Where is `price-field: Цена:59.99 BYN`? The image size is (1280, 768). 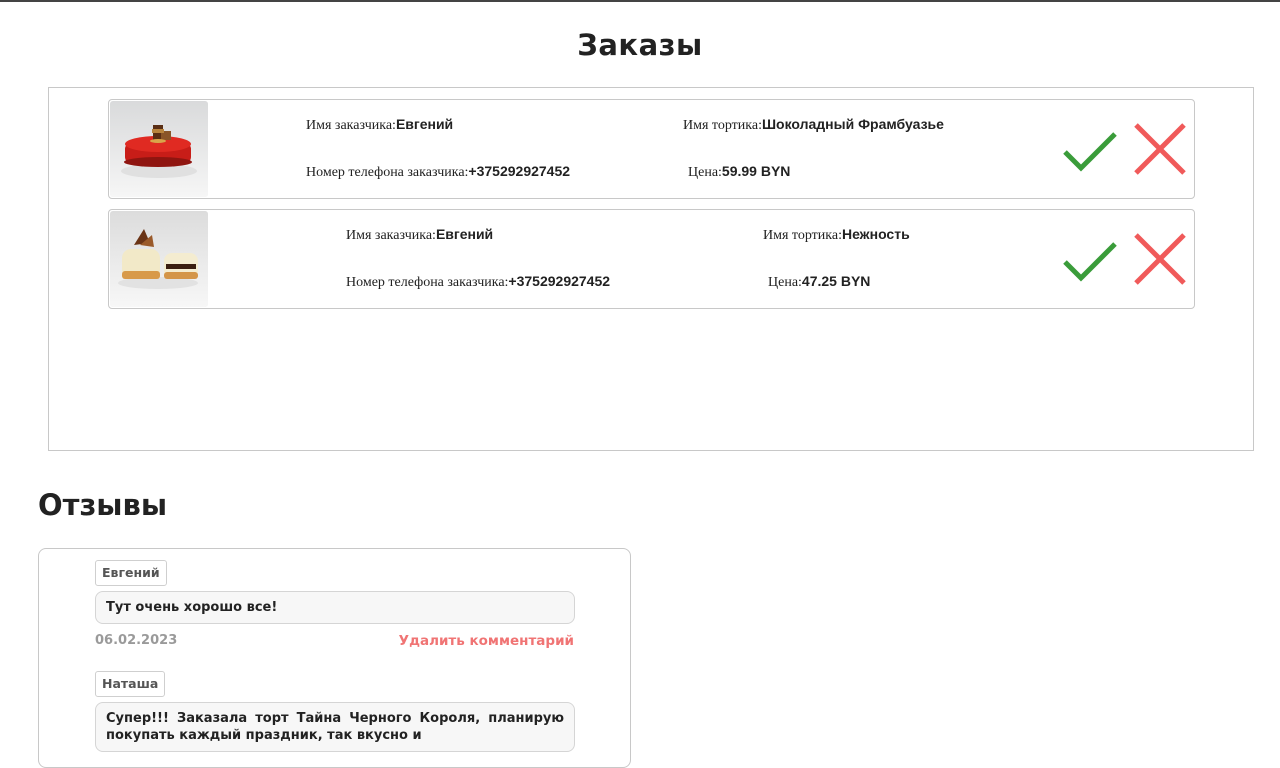
price-field: Цена:59.99 BYN is located at coordinates (739, 172).